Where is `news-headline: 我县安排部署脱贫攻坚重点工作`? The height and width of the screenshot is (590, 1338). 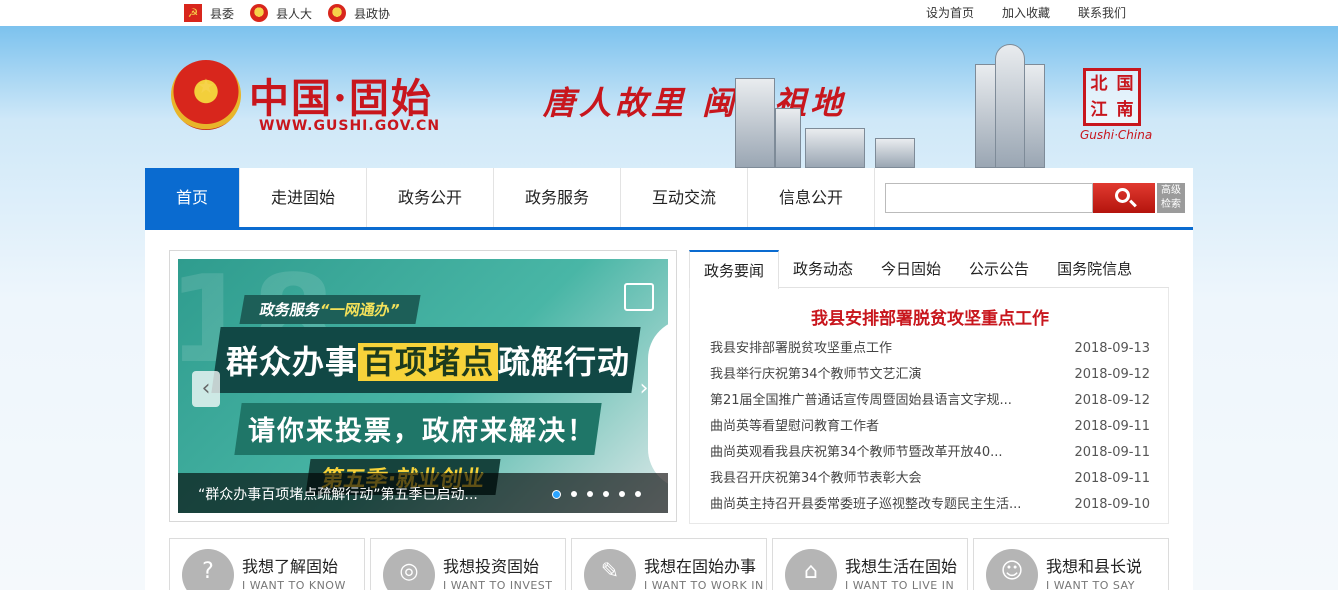
news-headline: 我县安排部署脱贫攻坚重点工作 is located at coordinates (930, 316).